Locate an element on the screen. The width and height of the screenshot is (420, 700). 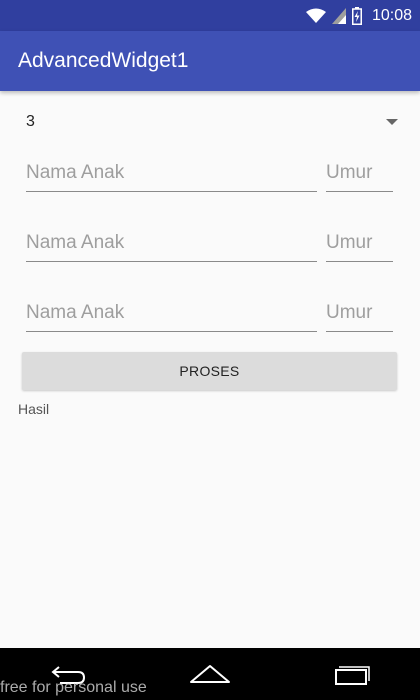
dropdown-arrow-icon is located at coordinates (392, 122).